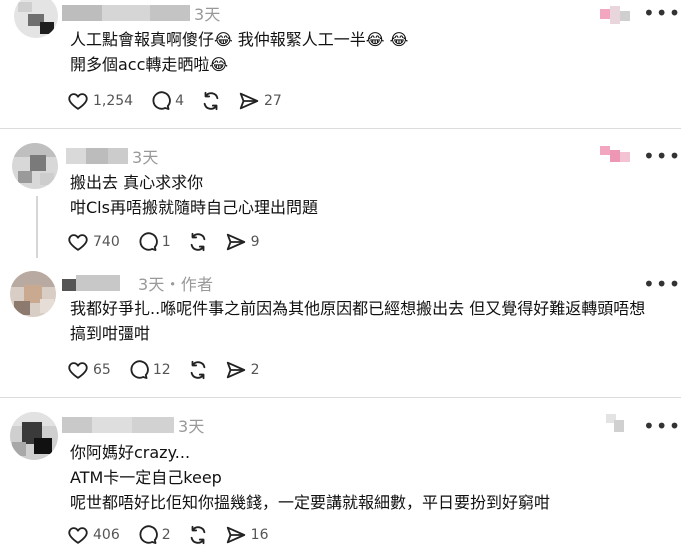  Describe the element at coordinates (194, 195) in the screenshot. I see `post-text: 搬出去 真心求求你 咁Cls再唔搬就隨時自己心理出問題` at that location.